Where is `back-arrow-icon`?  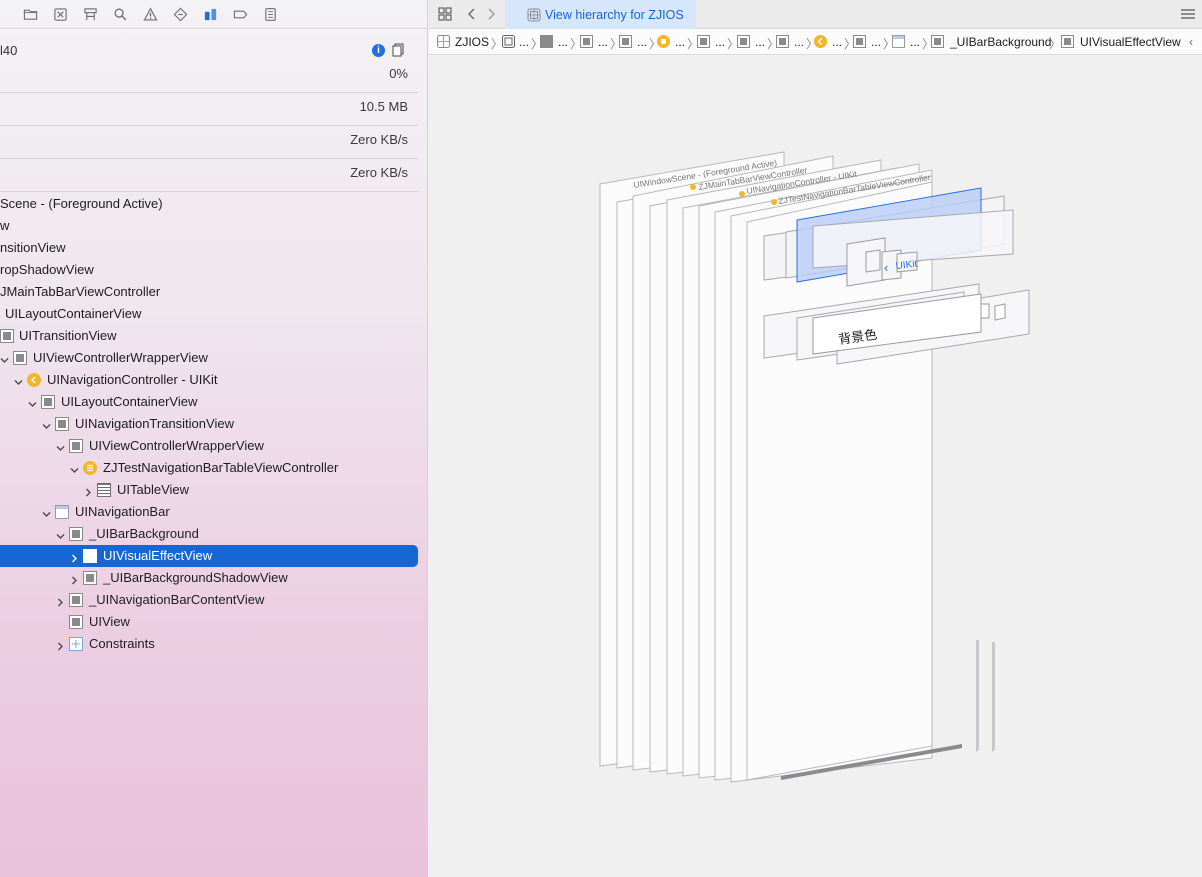 back-arrow-icon is located at coordinates (472, 14).